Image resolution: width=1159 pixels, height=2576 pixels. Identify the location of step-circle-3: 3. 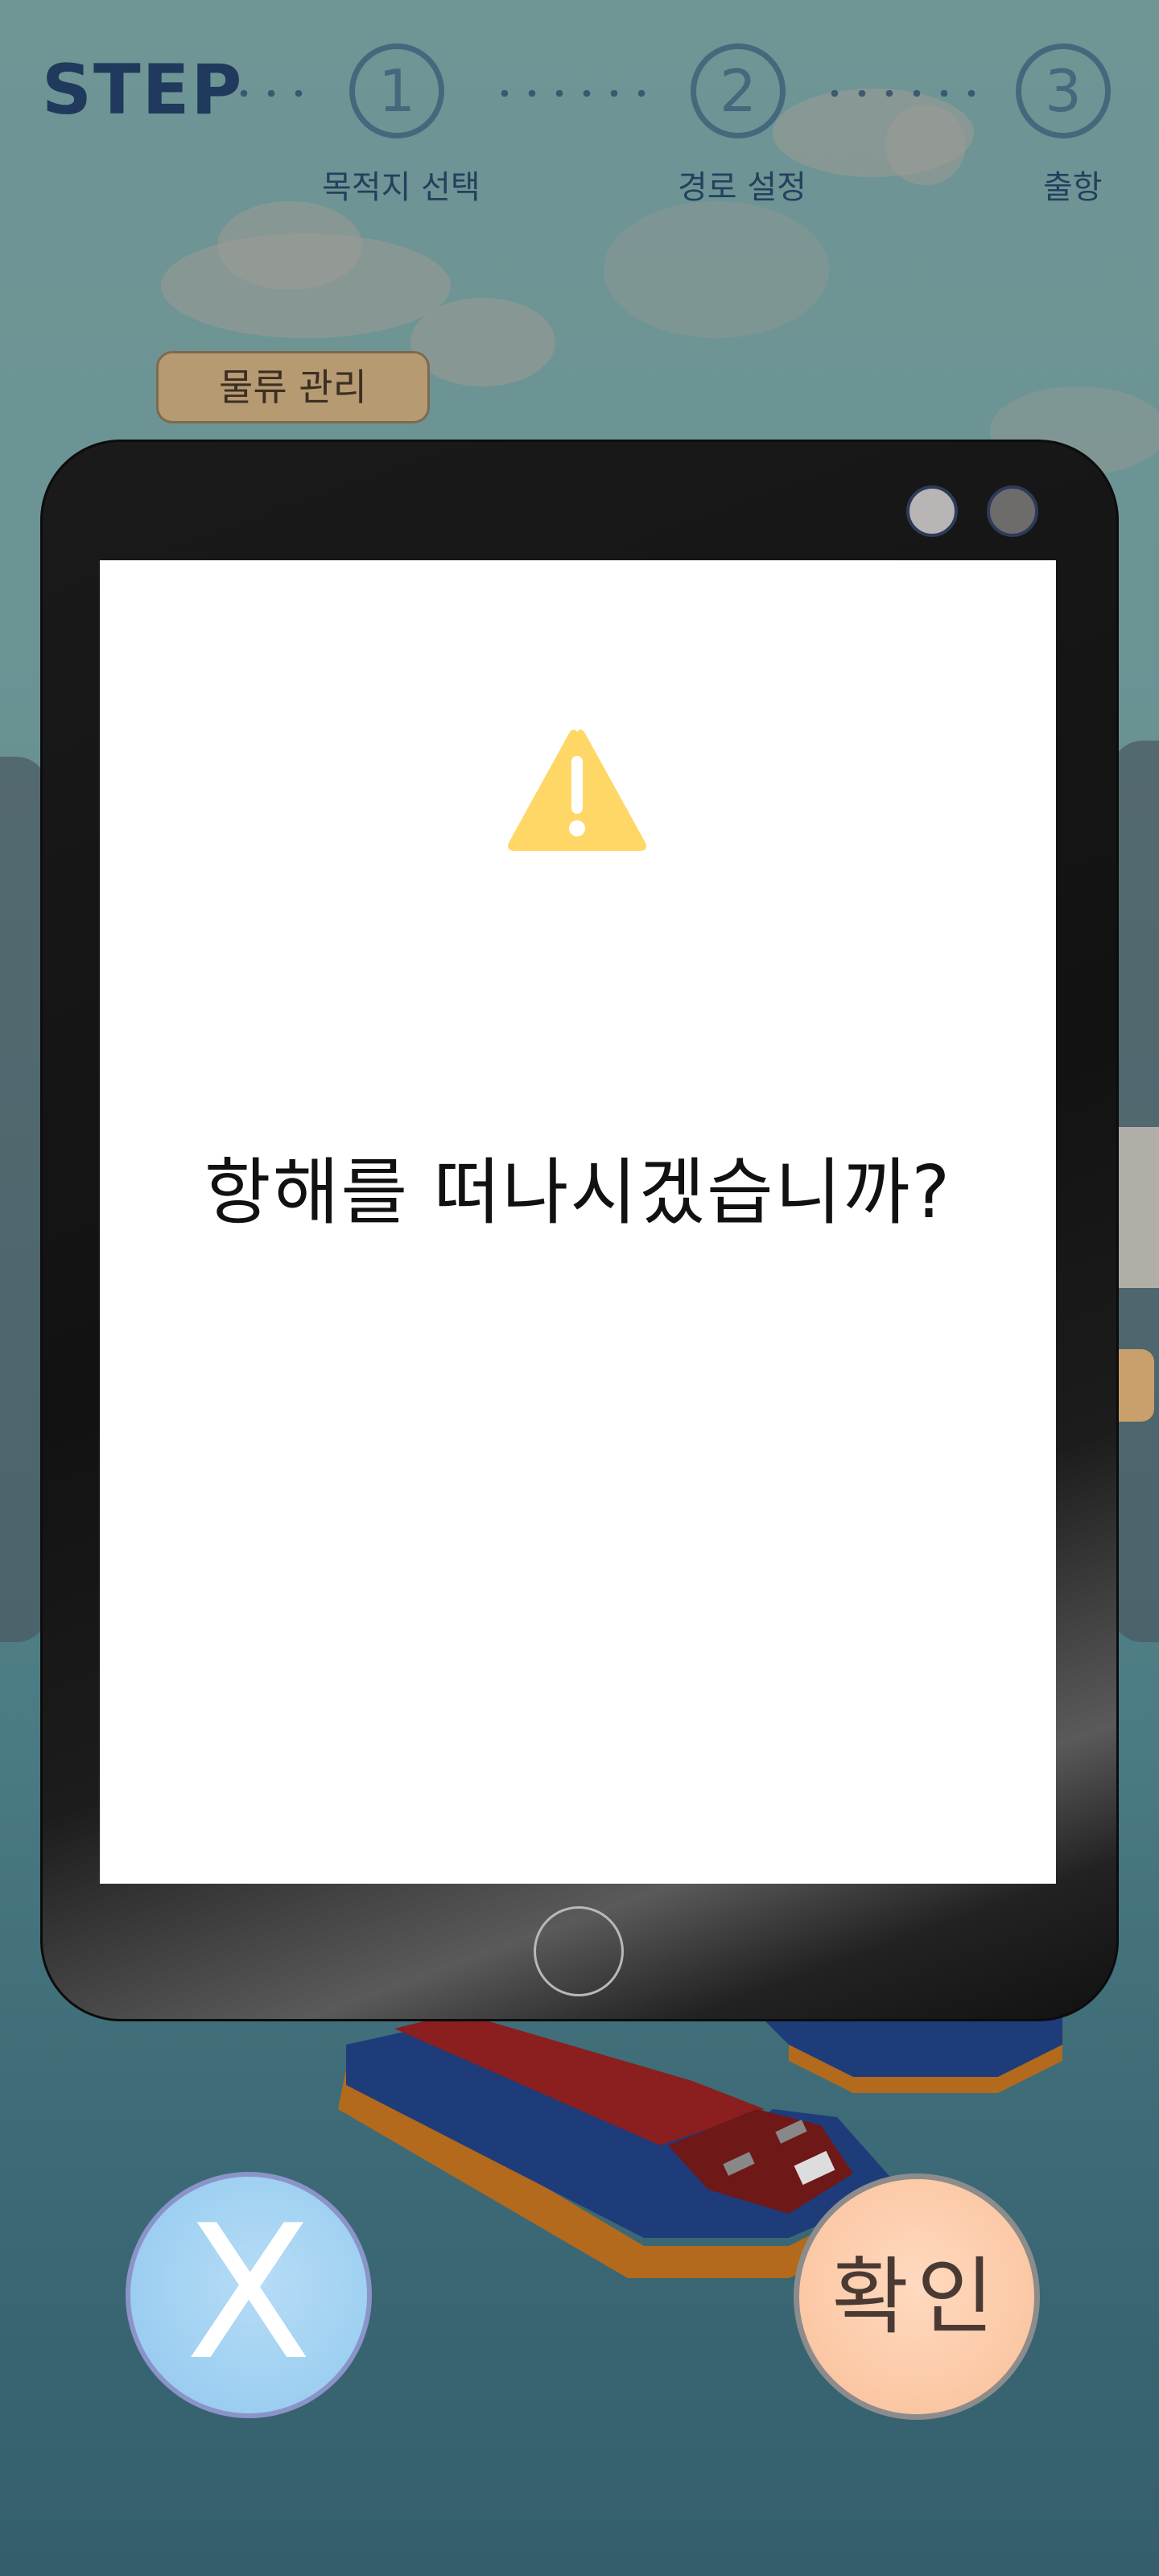
(1063, 90).